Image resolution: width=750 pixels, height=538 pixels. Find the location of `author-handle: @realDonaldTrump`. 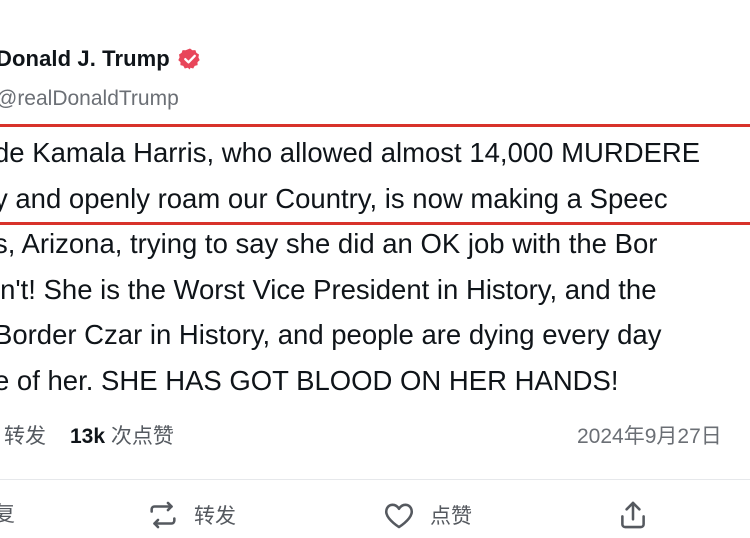

author-handle: @realDonaldTrump is located at coordinates (89, 99).